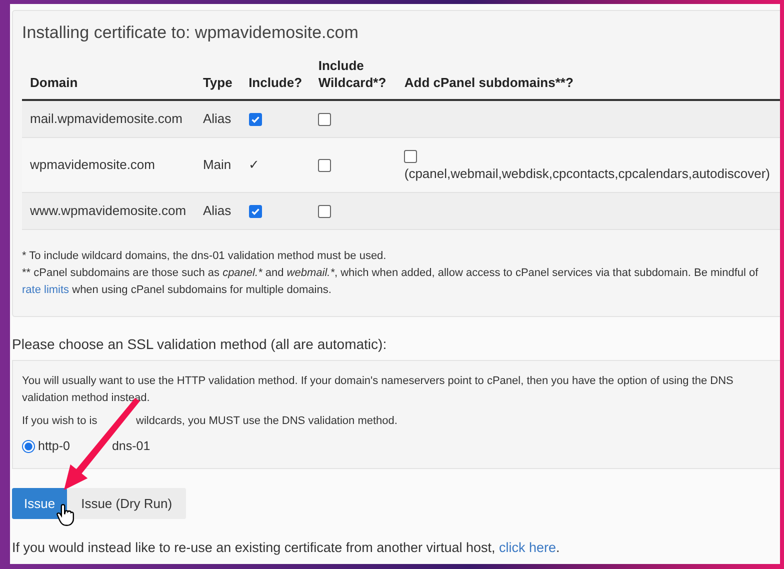 This screenshot has height=569, width=784. Describe the element at coordinates (108, 119) in the screenshot. I see `domain-cell: mail.wpmavidemosite.com` at that location.